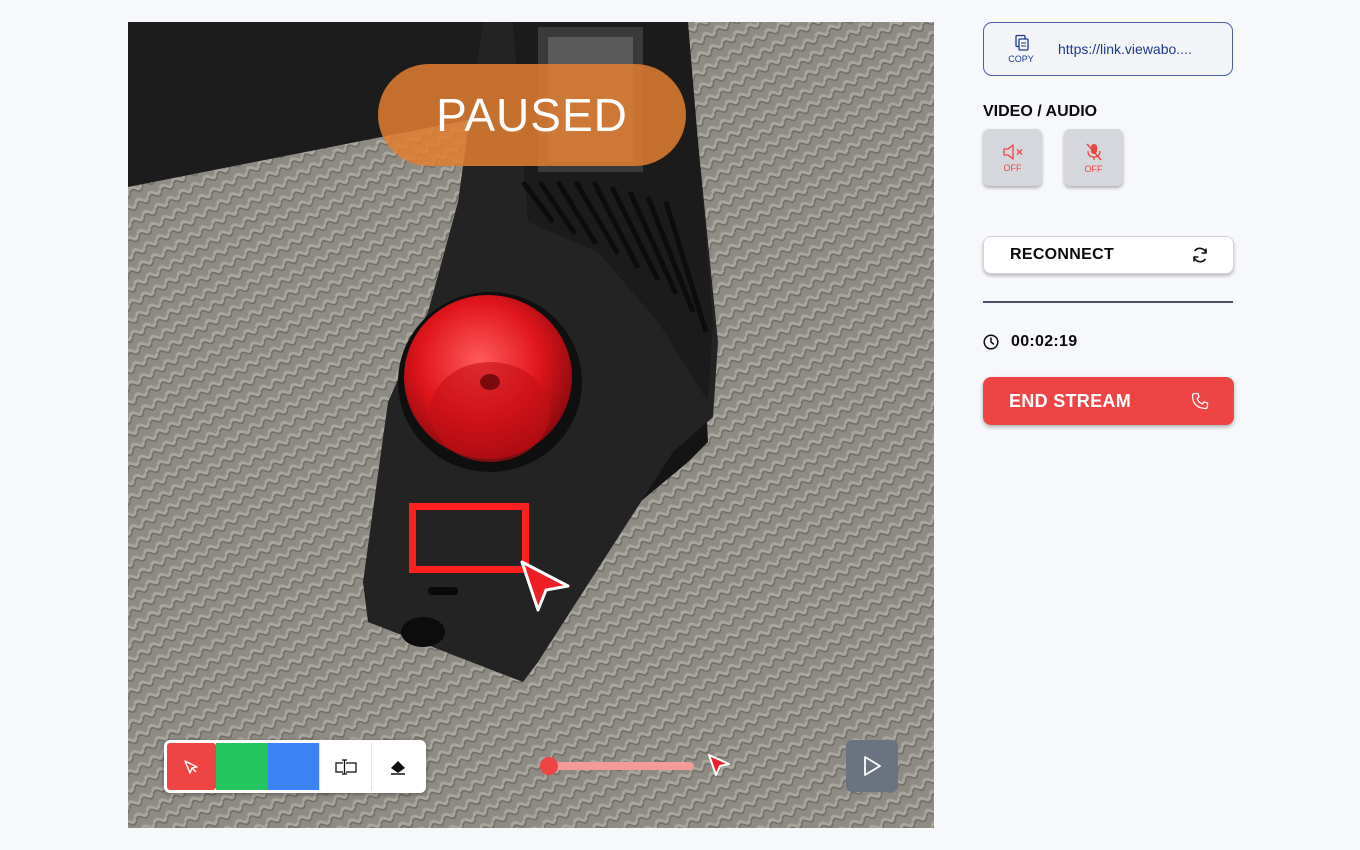  Describe the element at coordinates (1012, 151) in the screenshot. I see `speaker-muted-icon` at that location.